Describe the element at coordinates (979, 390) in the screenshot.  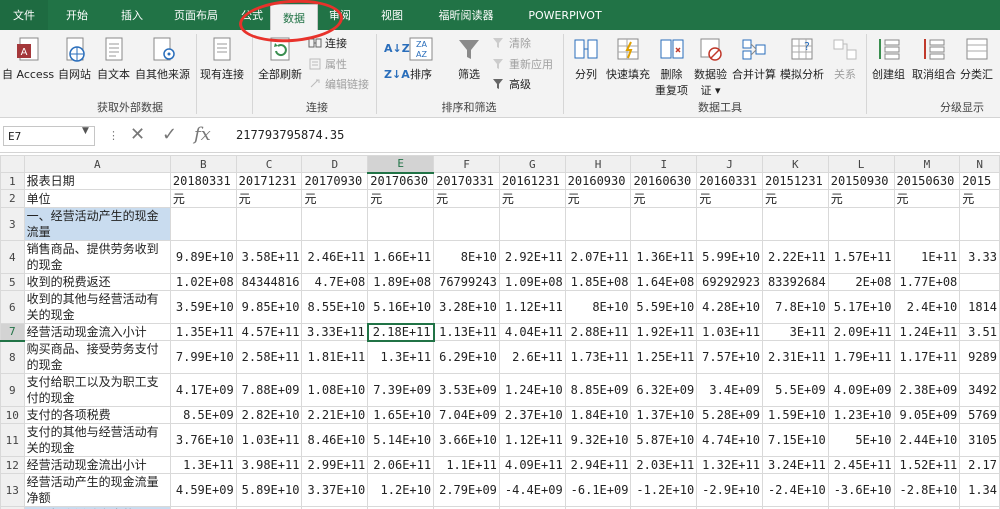
I see `cell: 3492` at that location.